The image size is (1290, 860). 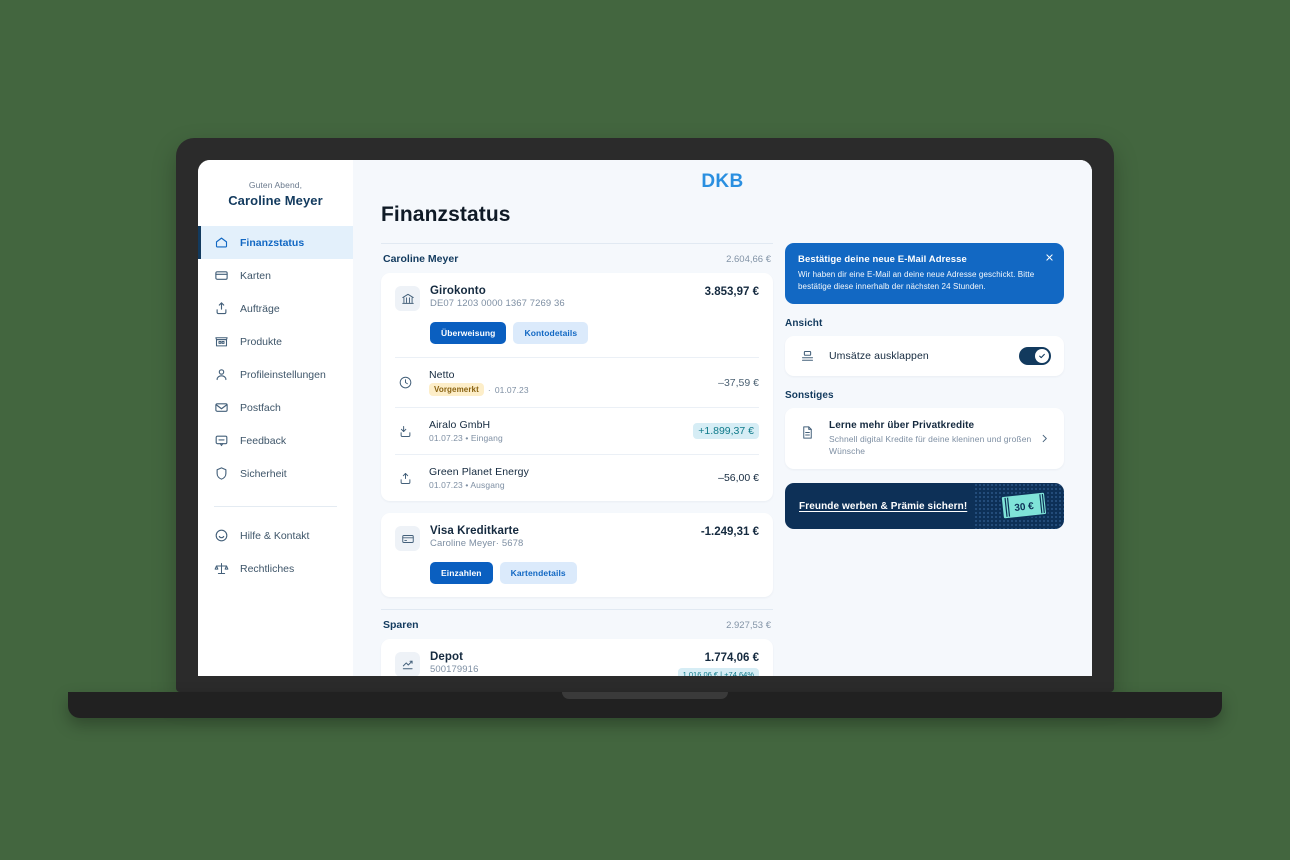 What do you see at coordinates (738, 382) in the screenshot?
I see `transaction-amount: –37,59 €` at bounding box center [738, 382].